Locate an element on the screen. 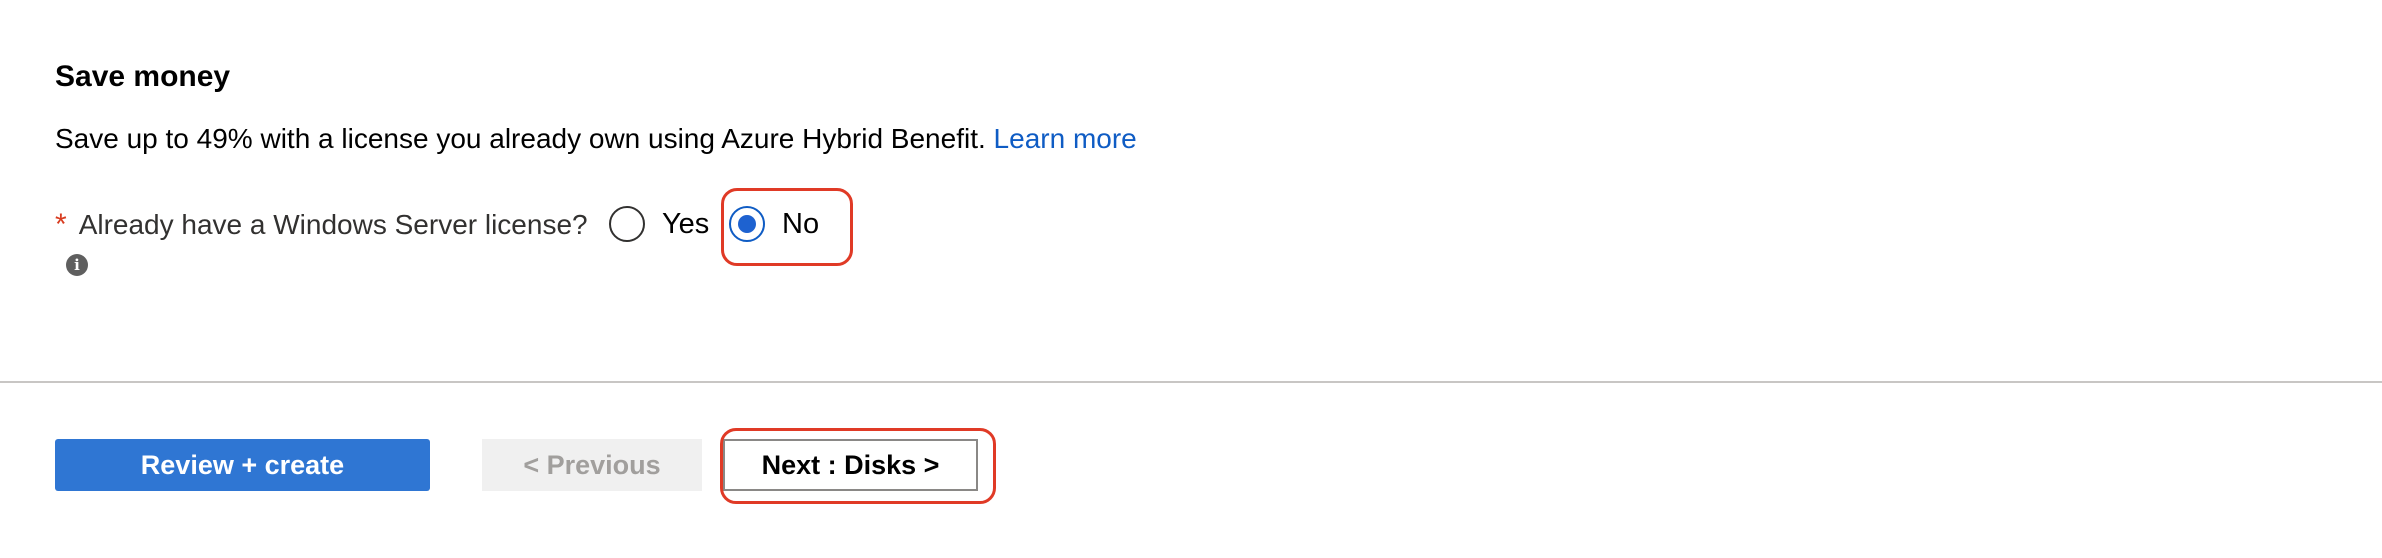 This screenshot has width=2382, height=558. review-create-button: Review + create is located at coordinates (242, 465).